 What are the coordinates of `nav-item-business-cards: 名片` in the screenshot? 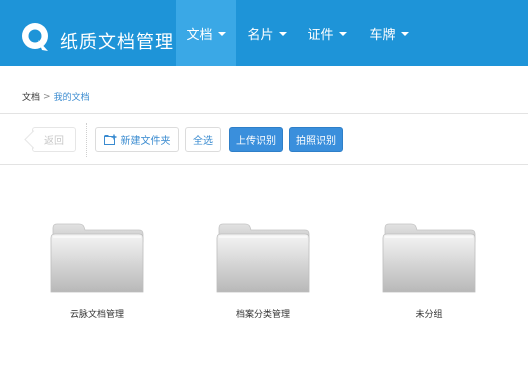 It's located at (267, 33).